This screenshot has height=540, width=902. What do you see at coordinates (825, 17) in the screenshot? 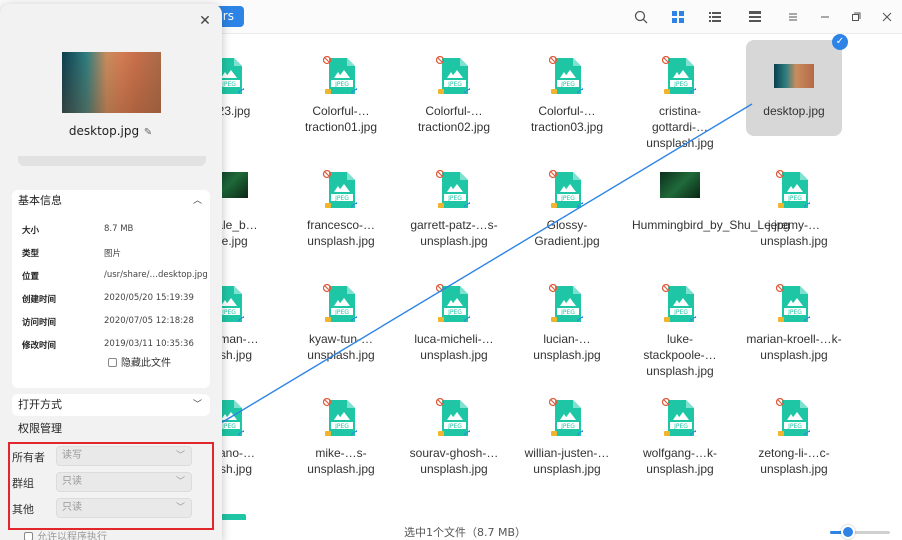
I see `minimize-icon` at bounding box center [825, 17].